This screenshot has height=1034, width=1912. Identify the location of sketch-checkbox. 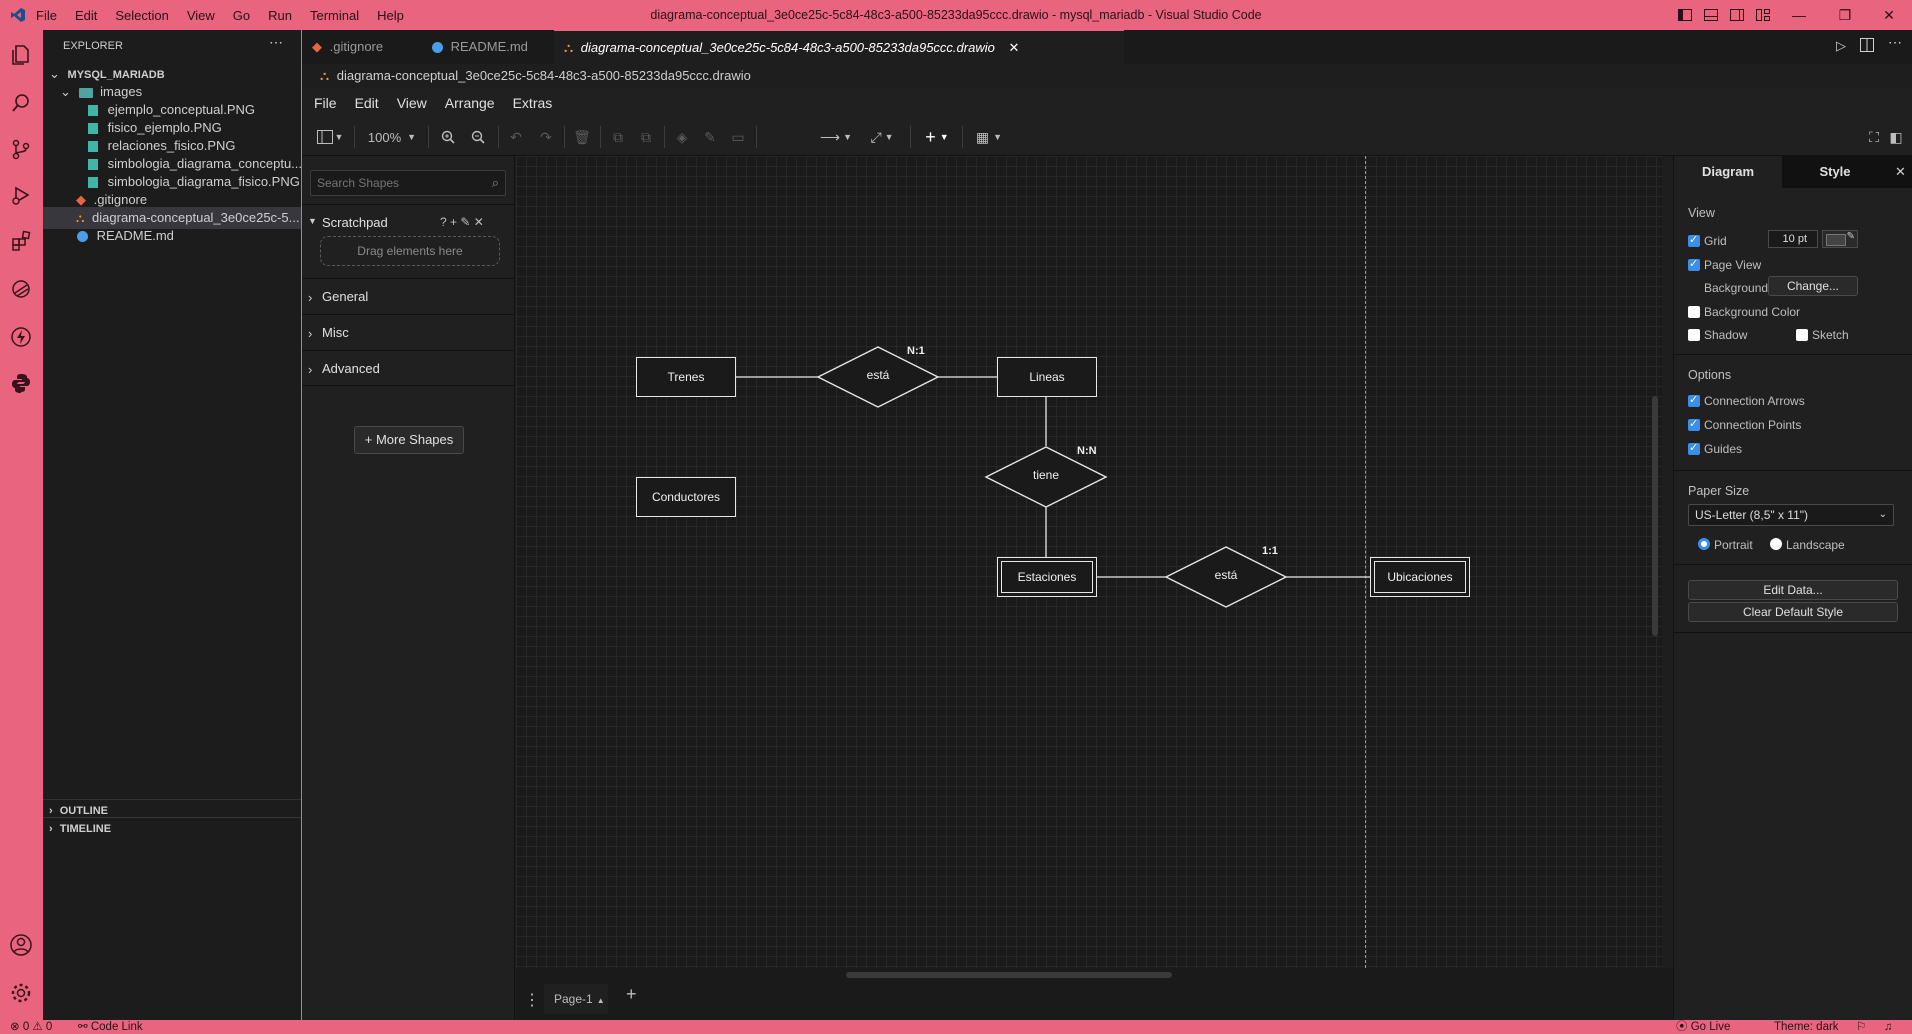
(1802, 335).